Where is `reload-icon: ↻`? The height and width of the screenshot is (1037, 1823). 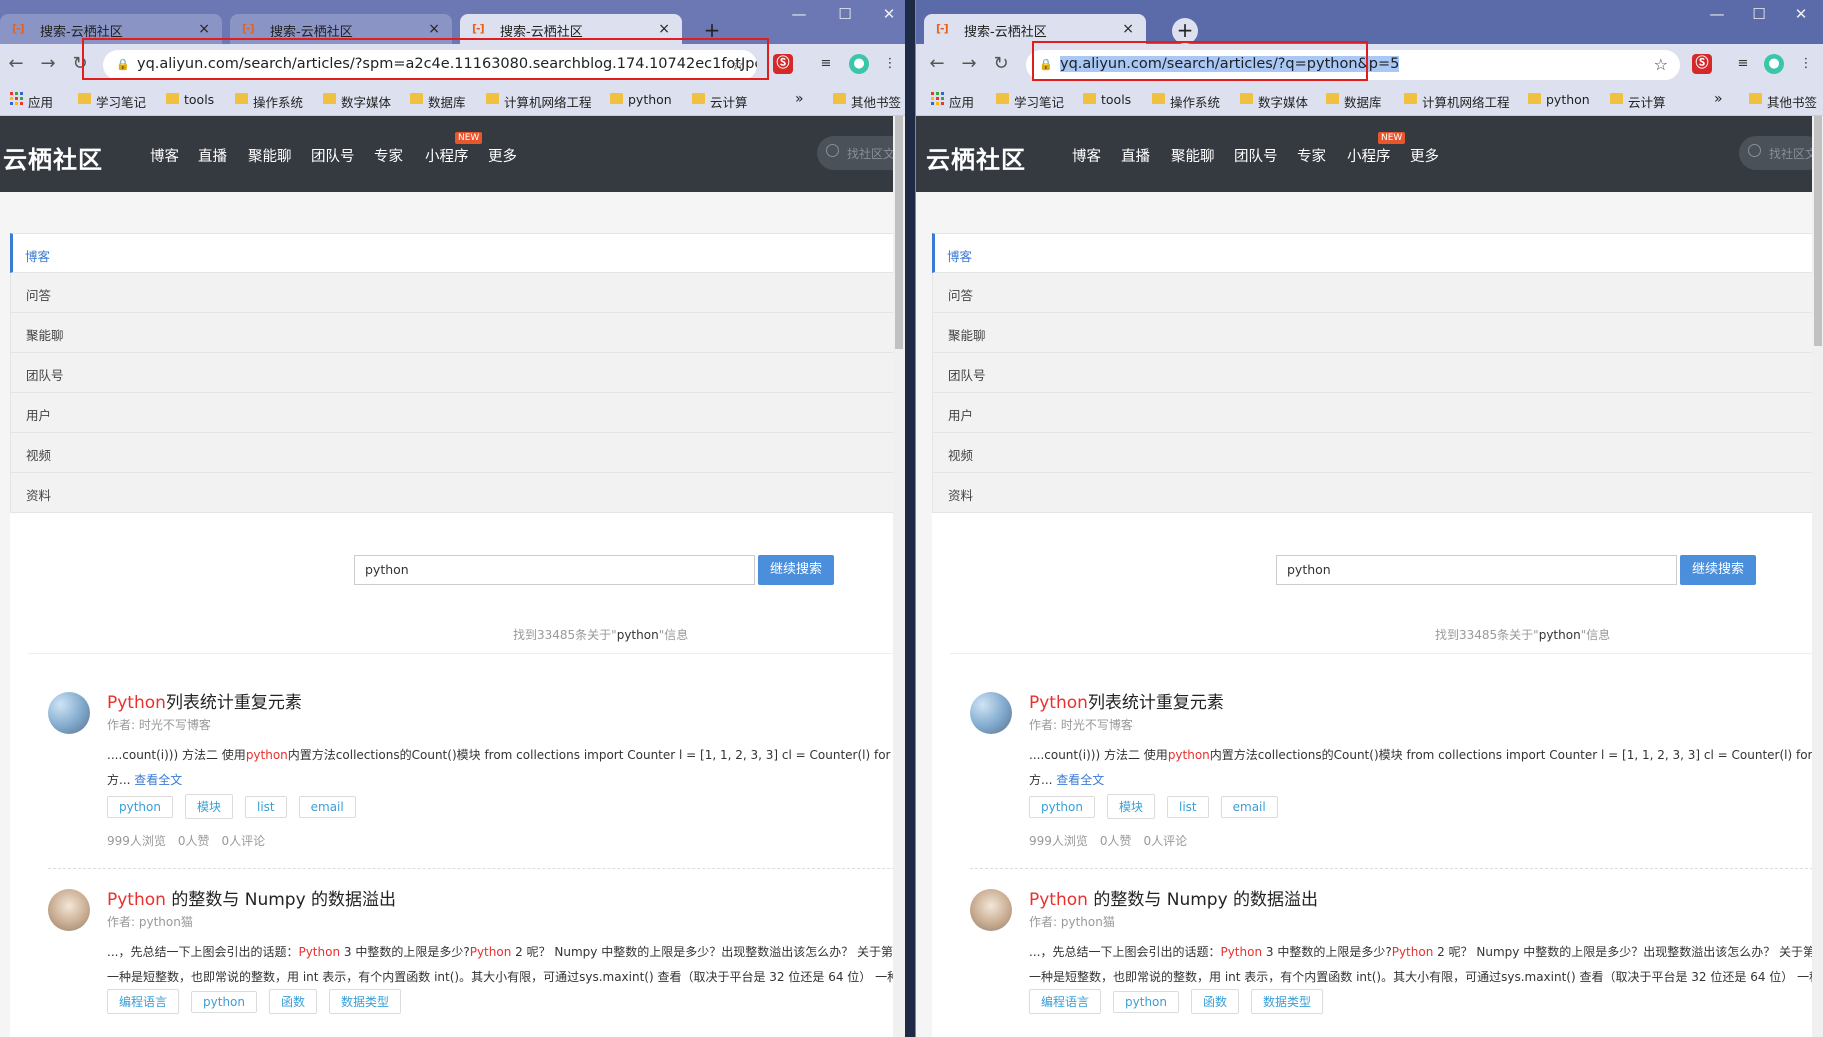
reload-icon: ↻ is located at coordinates (1001, 64).